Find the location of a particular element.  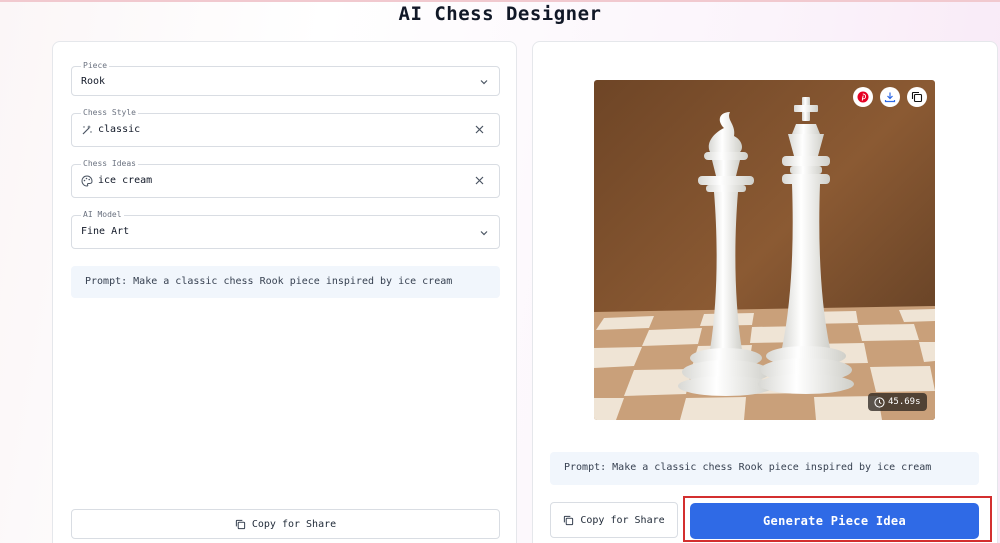

ai-model-label: AI Model is located at coordinates (102, 215).